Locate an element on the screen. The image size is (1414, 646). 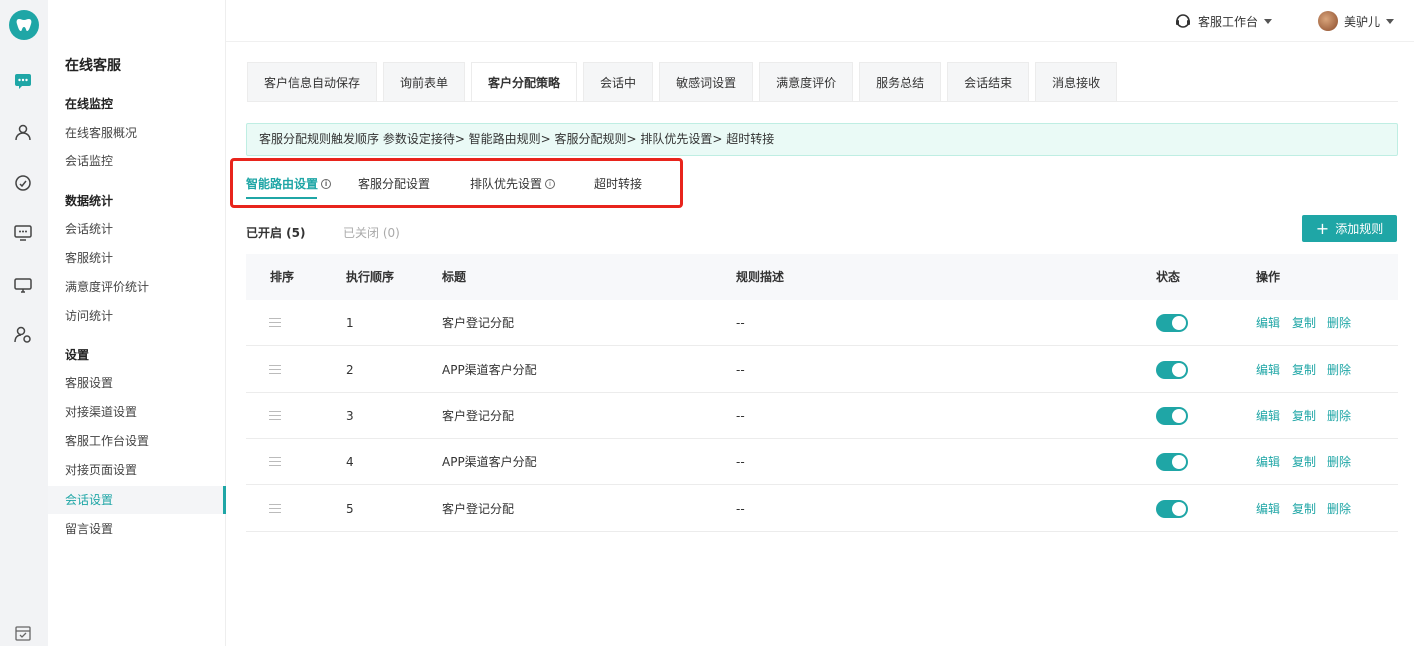
add-rule-label: 添加规则 is located at coordinates (1359, 229).